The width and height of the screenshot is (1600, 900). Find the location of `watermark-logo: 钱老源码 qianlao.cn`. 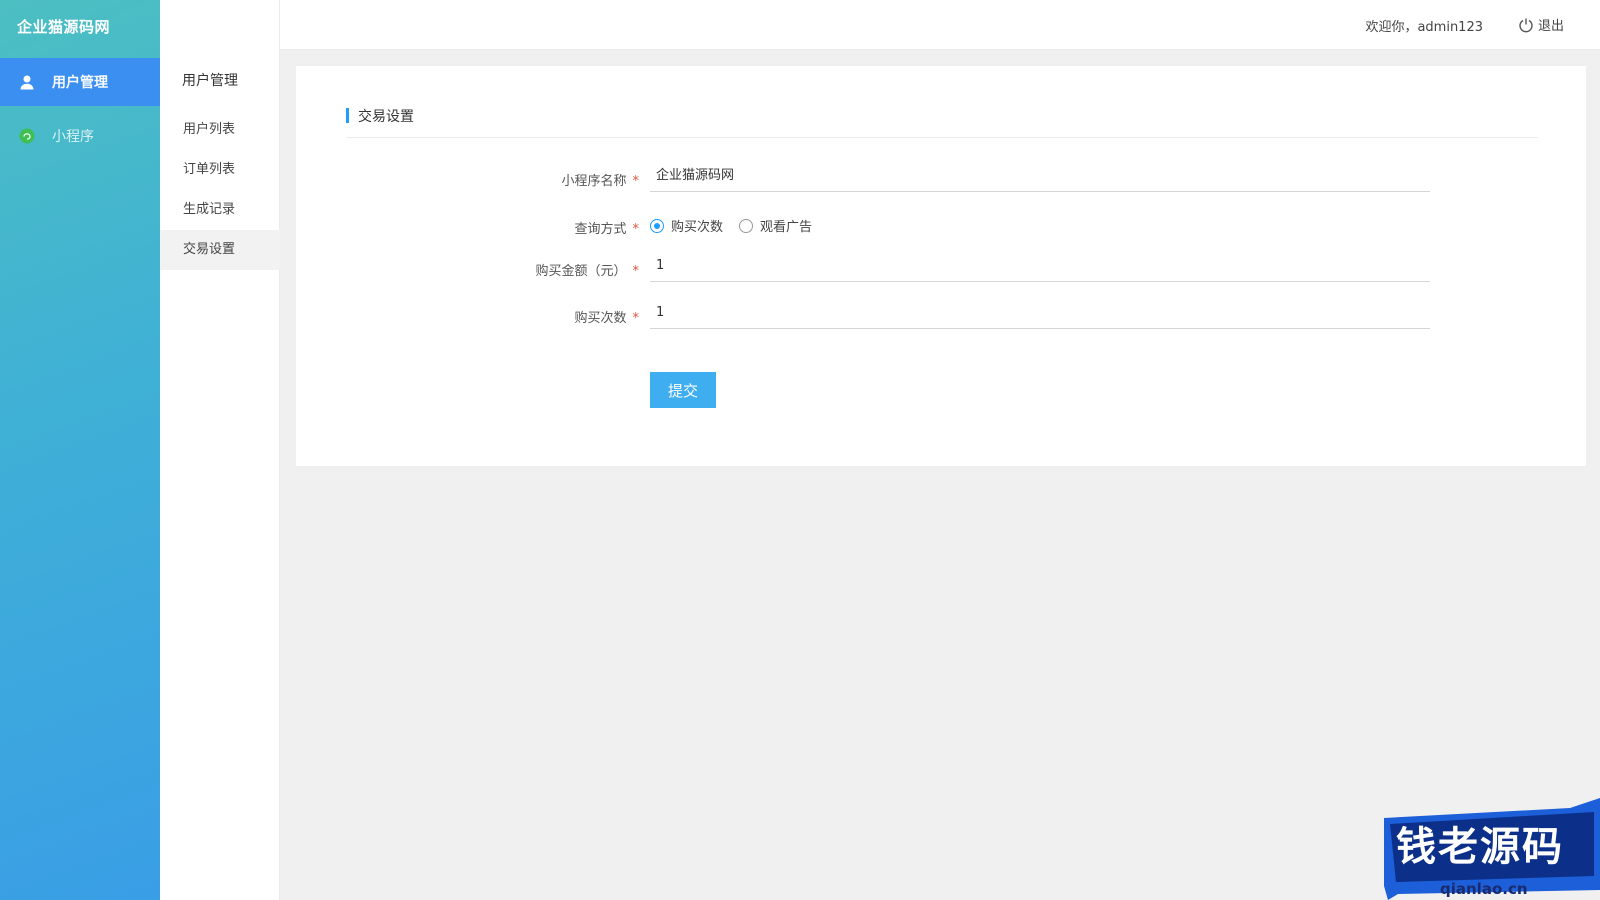

watermark-logo: 钱老源码 qianlao.cn is located at coordinates (1485, 845).